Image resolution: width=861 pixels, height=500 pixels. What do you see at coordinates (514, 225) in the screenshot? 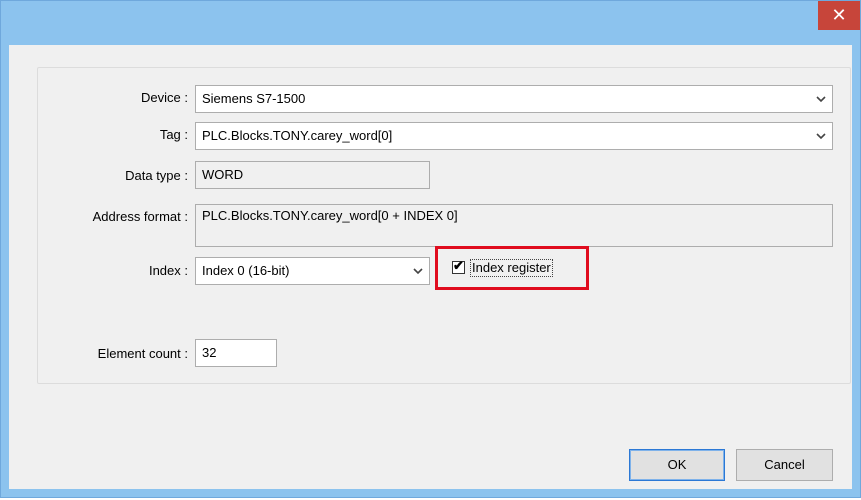
I see `address-format-field: PLC.Blocks.TONY.carey_word[0 + INDEX 0]` at bounding box center [514, 225].